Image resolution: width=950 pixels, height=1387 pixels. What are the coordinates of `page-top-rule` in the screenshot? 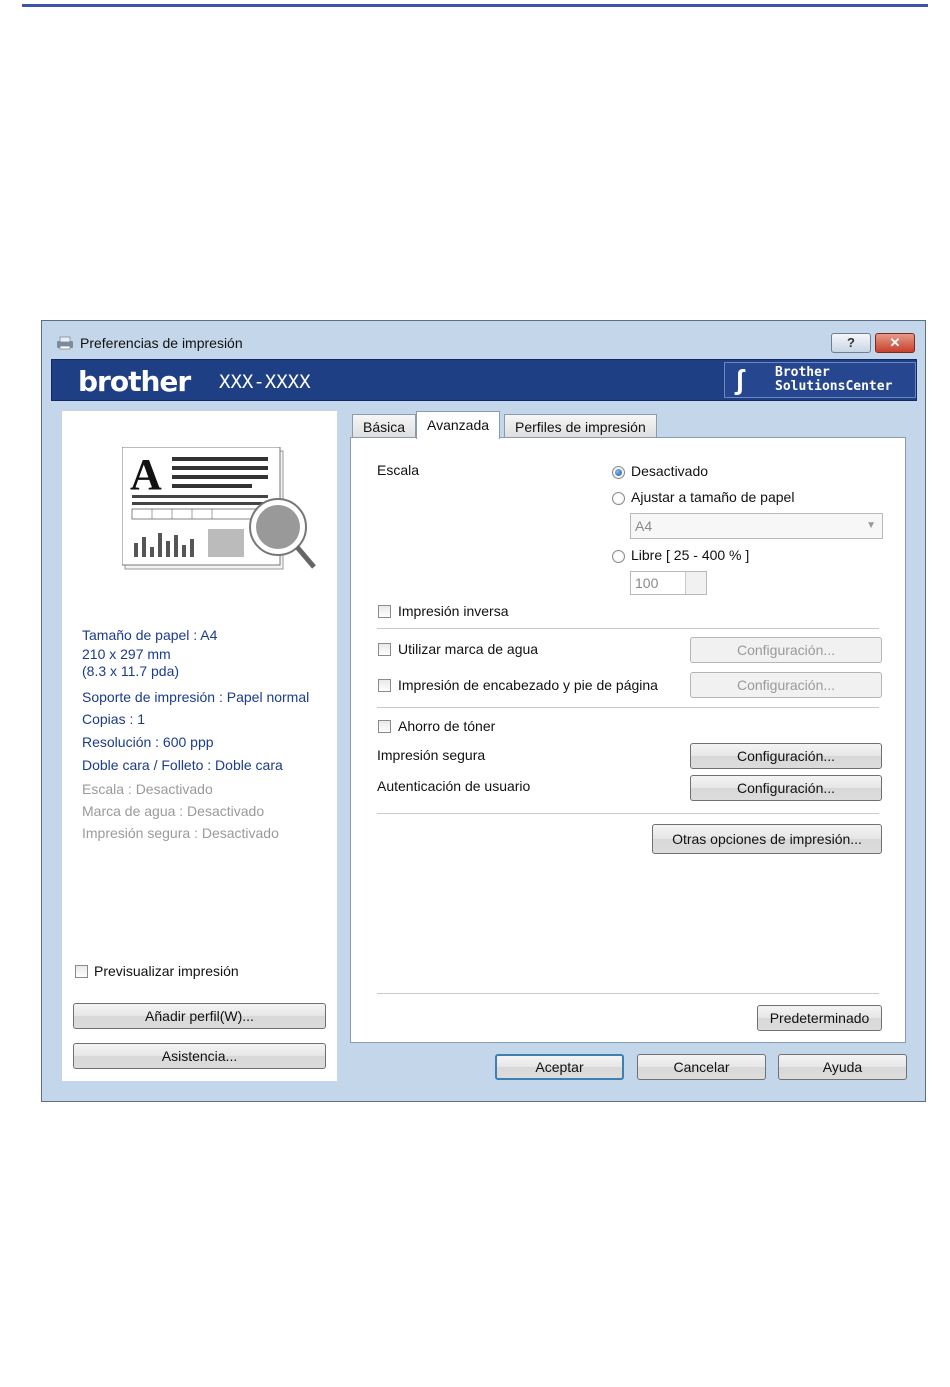 It's located at (475, 5).